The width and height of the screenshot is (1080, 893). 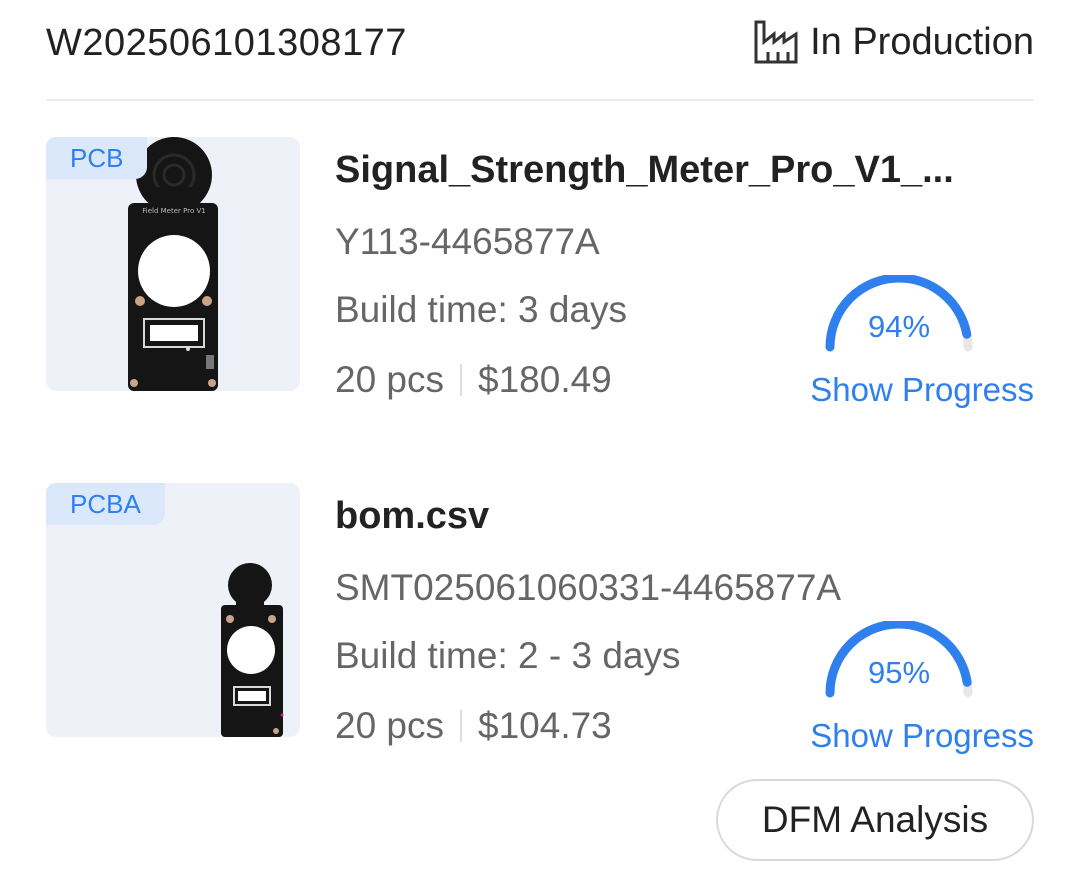 What do you see at coordinates (588, 587) in the screenshot?
I see `item-code: SMT025061060331-4465877A` at bounding box center [588, 587].